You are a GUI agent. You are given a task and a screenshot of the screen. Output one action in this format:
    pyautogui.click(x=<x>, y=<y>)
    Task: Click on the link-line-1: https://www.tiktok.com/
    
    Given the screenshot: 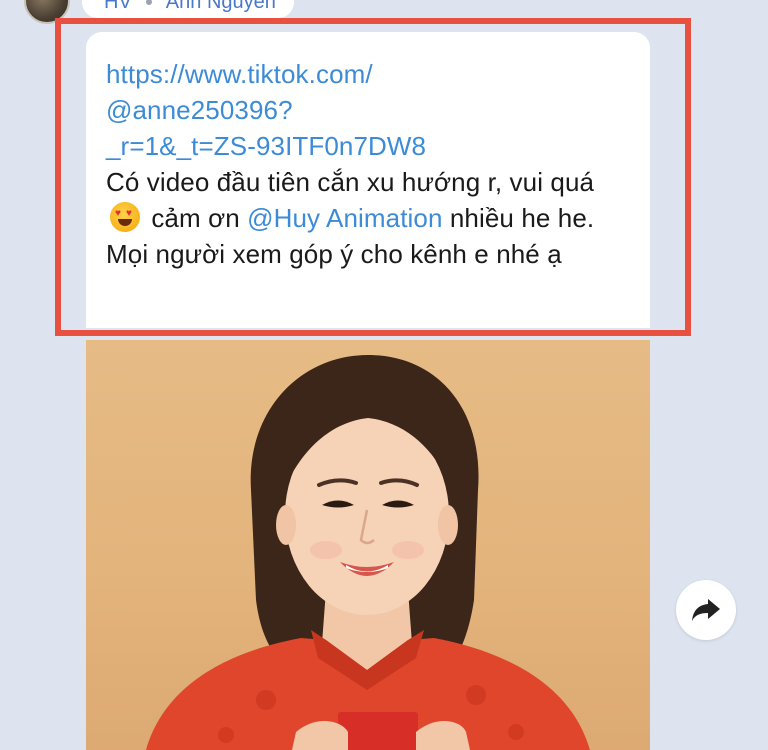 What is the action you would take?
    pyautogui.click(x=239, y=74)
    